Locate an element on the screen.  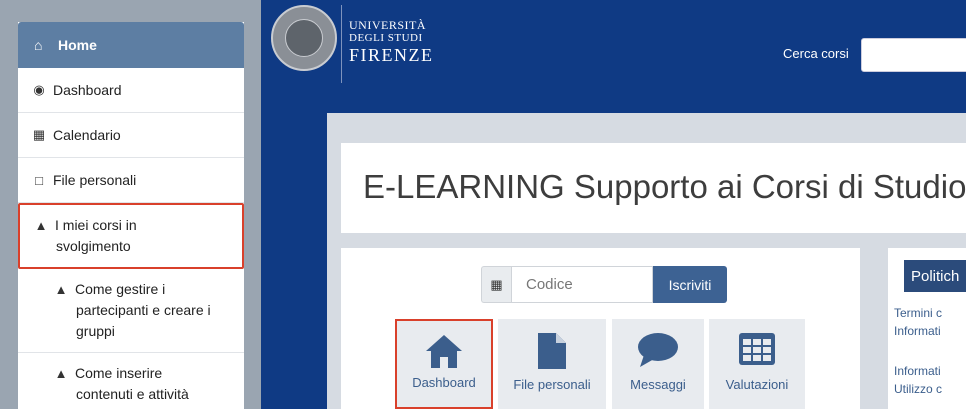
sidebar-item-label: Dashboard is located at coordinates (87, 90).